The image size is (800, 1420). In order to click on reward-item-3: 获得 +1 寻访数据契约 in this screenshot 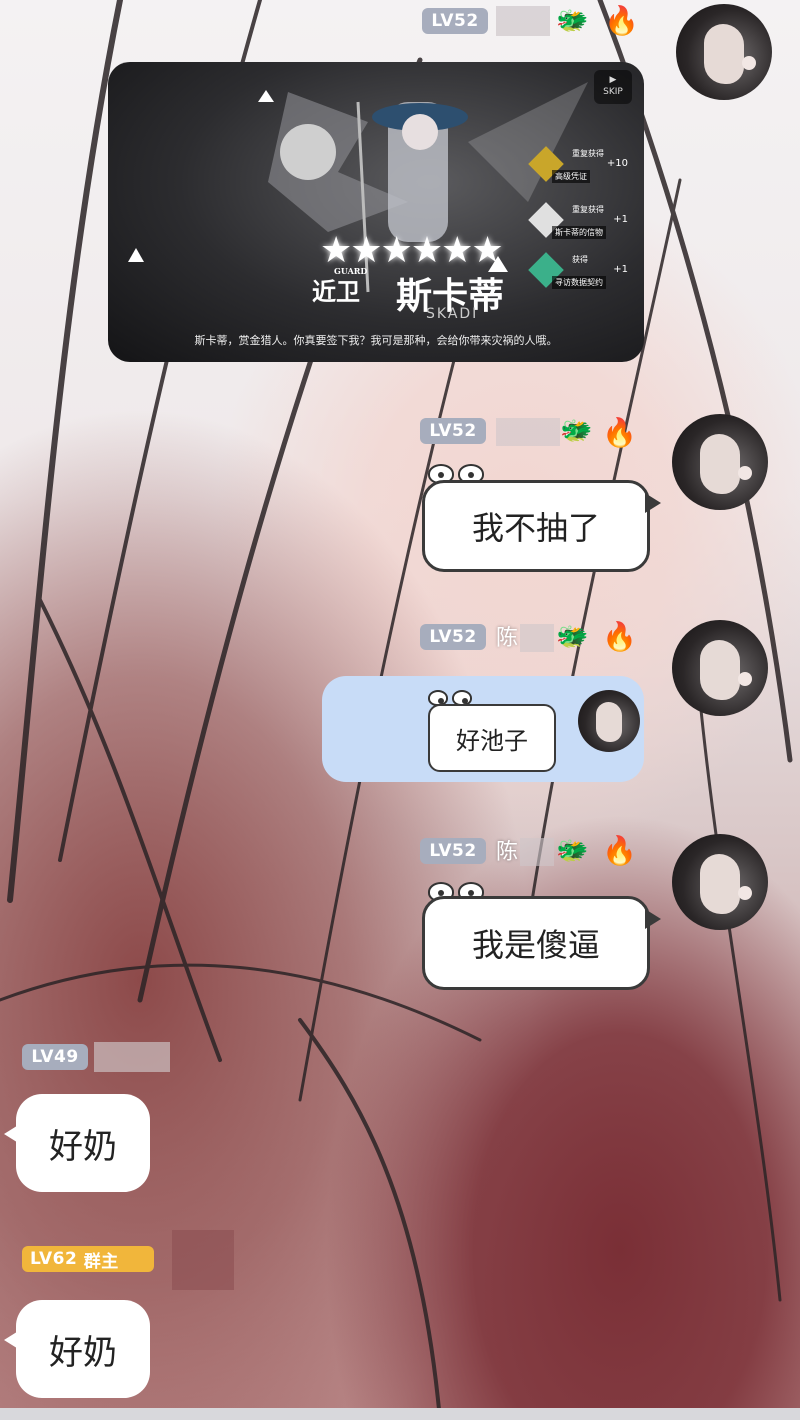, I will do `click(583, 272)`.